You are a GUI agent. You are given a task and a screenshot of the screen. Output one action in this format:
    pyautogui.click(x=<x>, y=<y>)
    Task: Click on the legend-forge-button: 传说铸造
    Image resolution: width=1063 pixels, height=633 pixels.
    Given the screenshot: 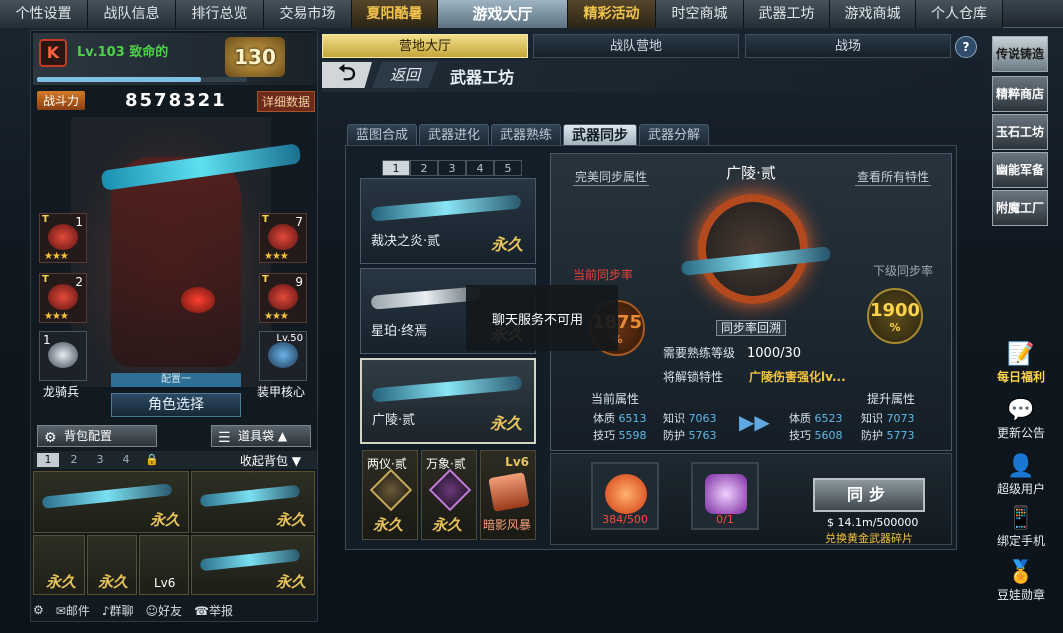 What is the action you would take?
    pyautogui.click(x=1020, y=54)
    